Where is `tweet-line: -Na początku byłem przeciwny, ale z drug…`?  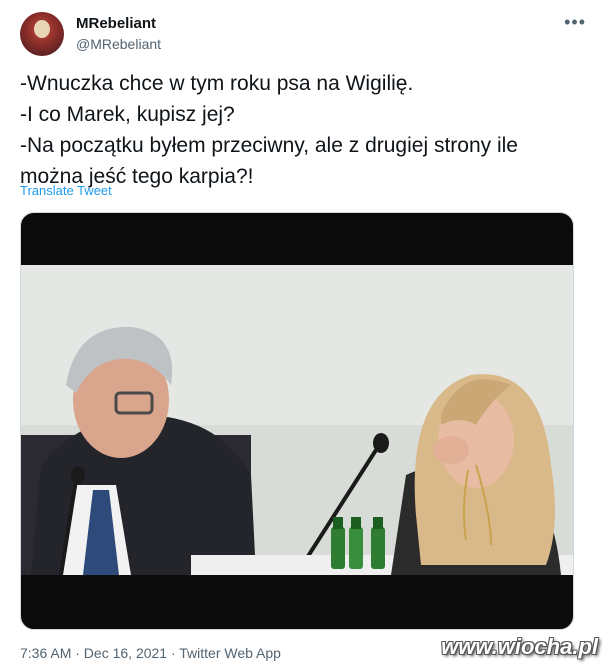
tweet-line: -Na początku byłem przeciwny, ale z drug… is located at coordinates (269, 145).